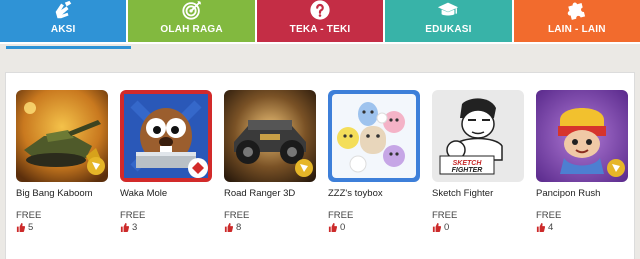  I want to click on tab-edukasi: EDUKASI, so click(448, 21).